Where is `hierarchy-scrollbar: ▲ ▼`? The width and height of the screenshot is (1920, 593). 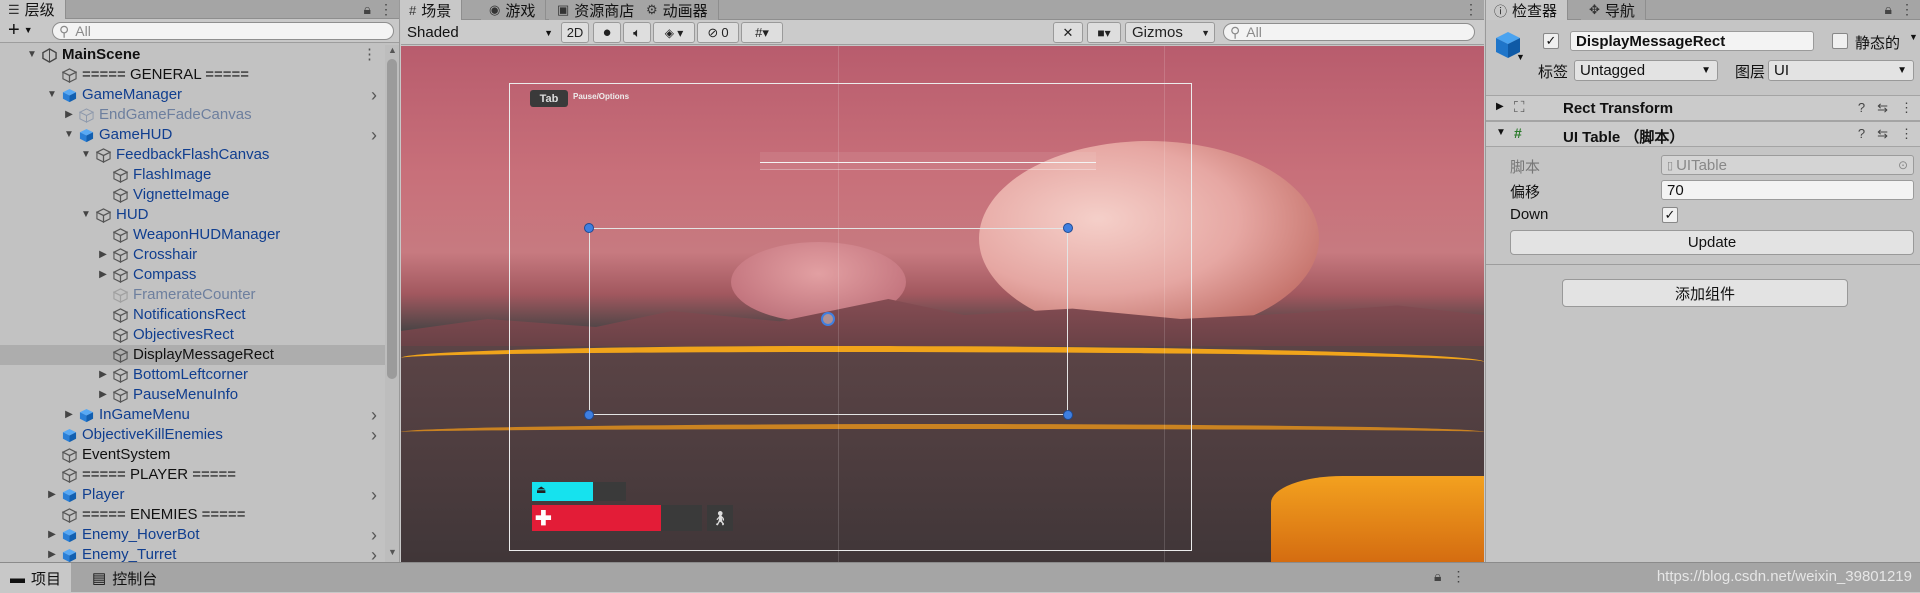
hierarchy-scrollbar: ▲ ▼ is located at coordinates (392, 303).